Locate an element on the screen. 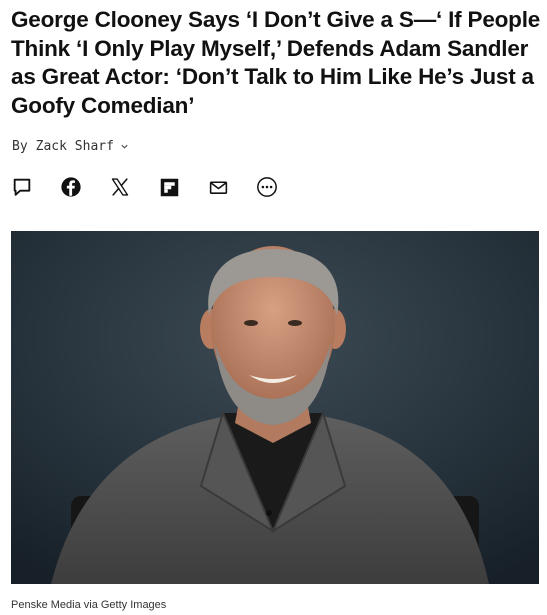 Image resolution: width=547 pixels, height=615 pixels. byline-prefix: By is located at coordinates (20, 146).